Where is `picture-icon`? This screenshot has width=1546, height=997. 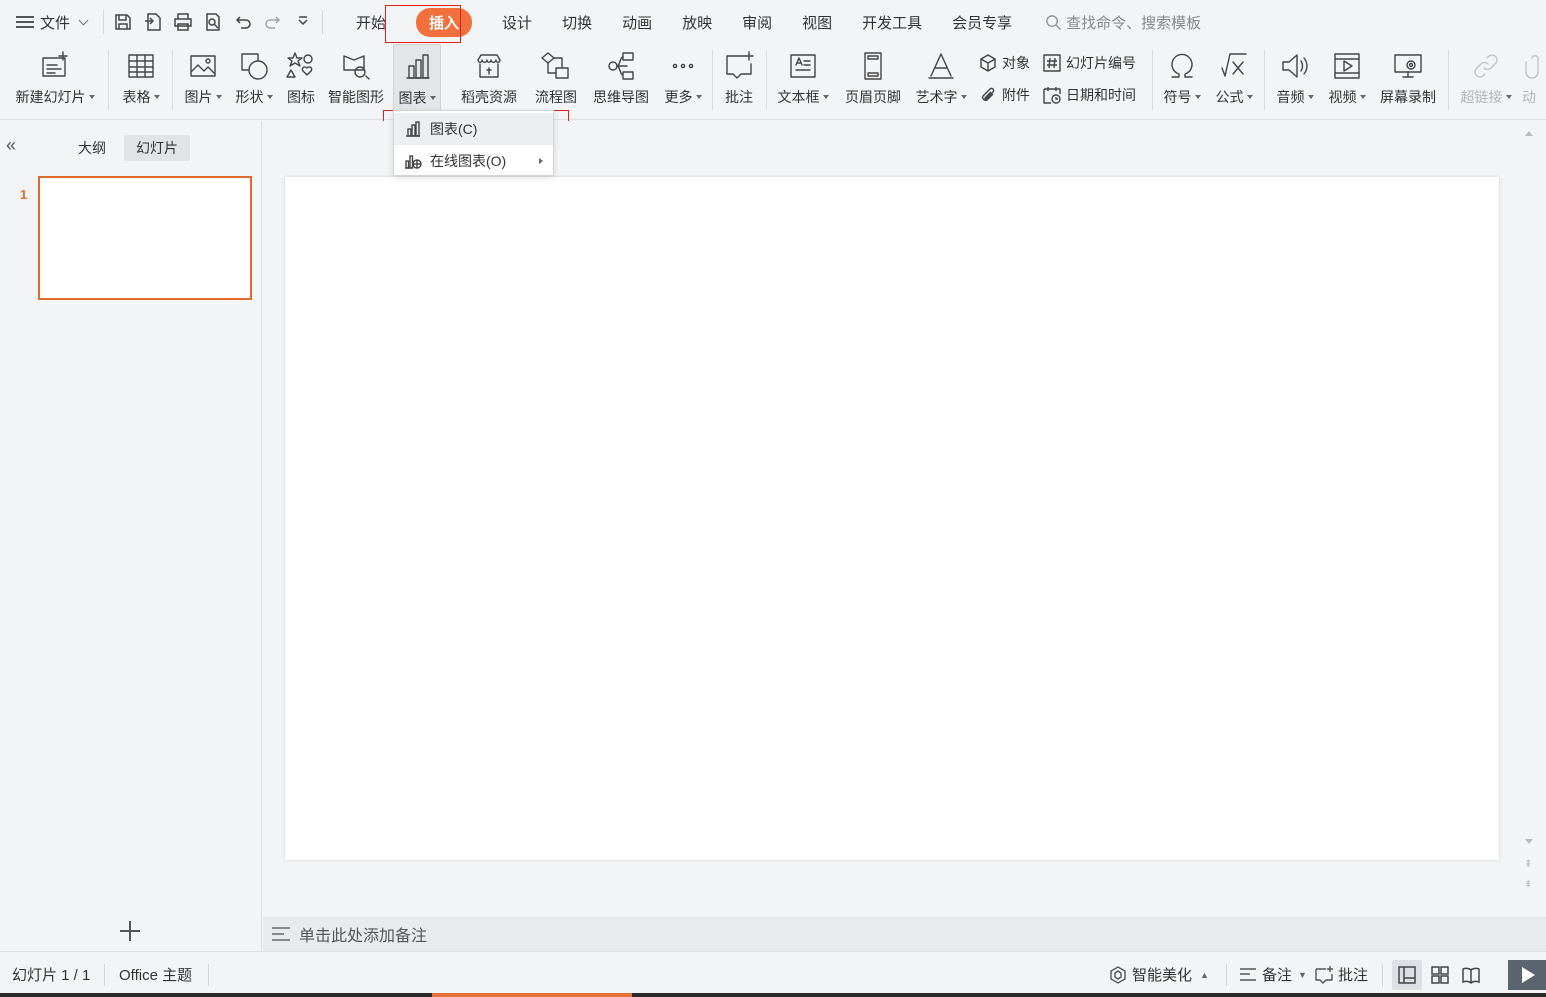 picture-icon is located at coordinates (203, 66).